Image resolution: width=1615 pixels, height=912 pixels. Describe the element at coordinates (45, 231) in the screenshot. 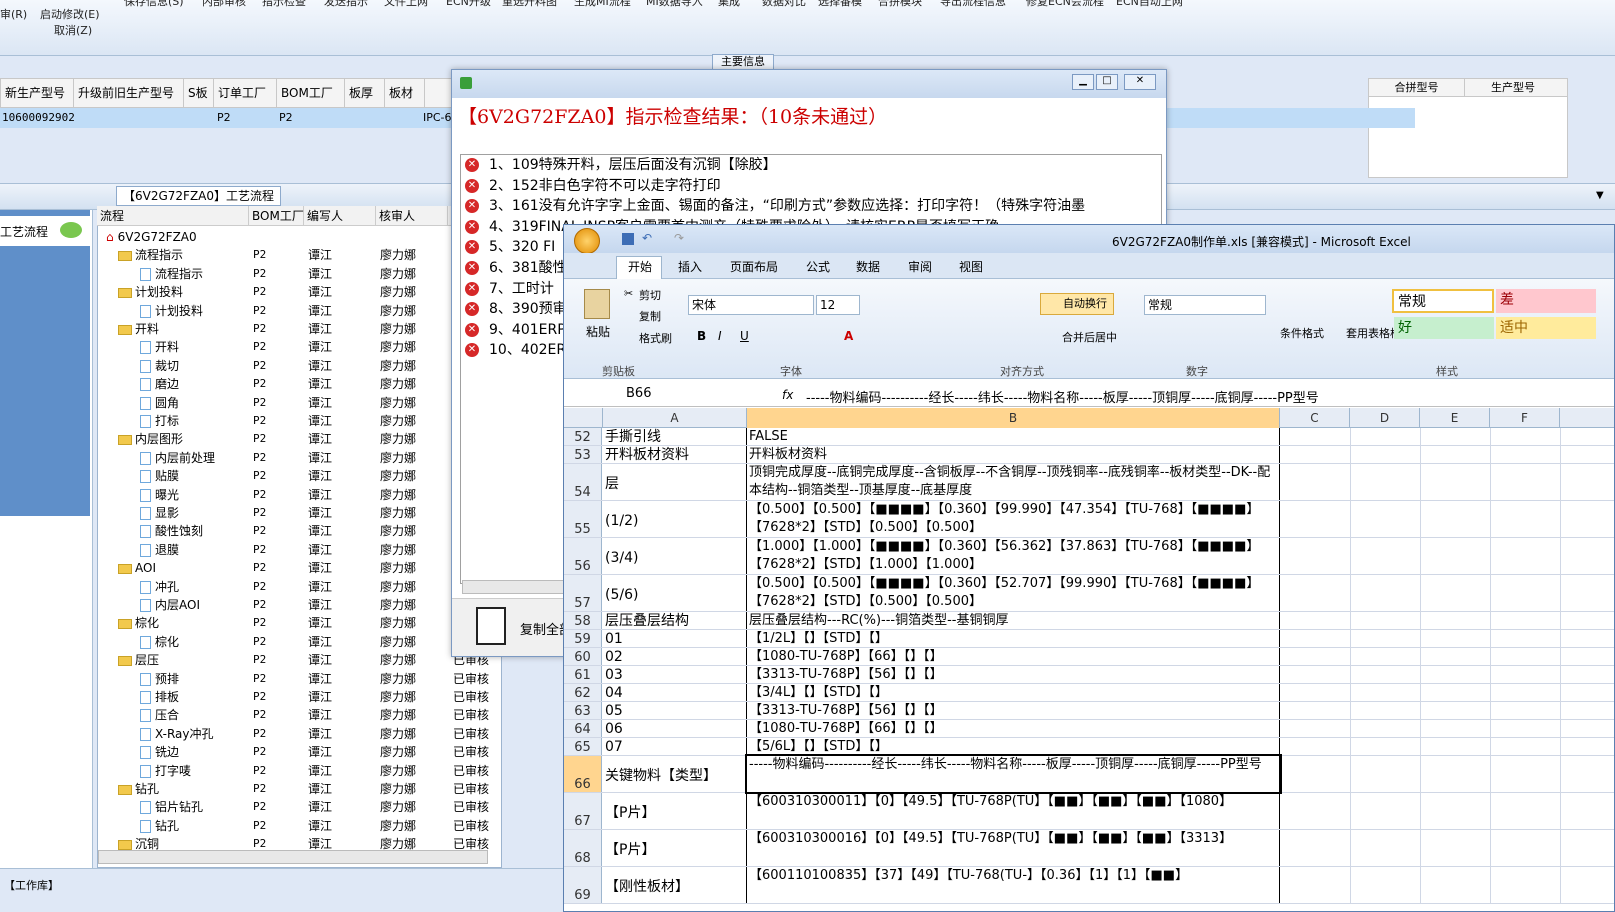

I see `left-panel-item: 工艺流程` at that location.